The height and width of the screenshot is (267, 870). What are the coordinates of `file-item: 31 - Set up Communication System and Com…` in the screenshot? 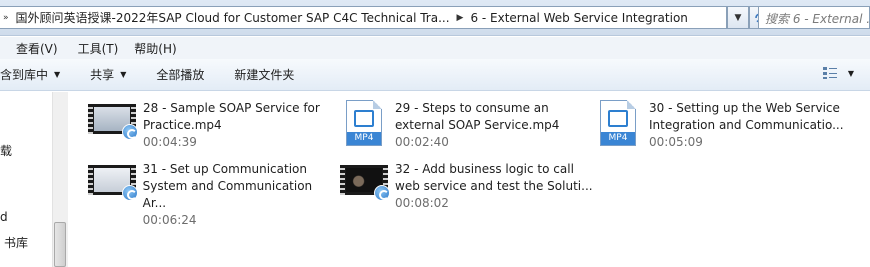 It's located at (213, 194).